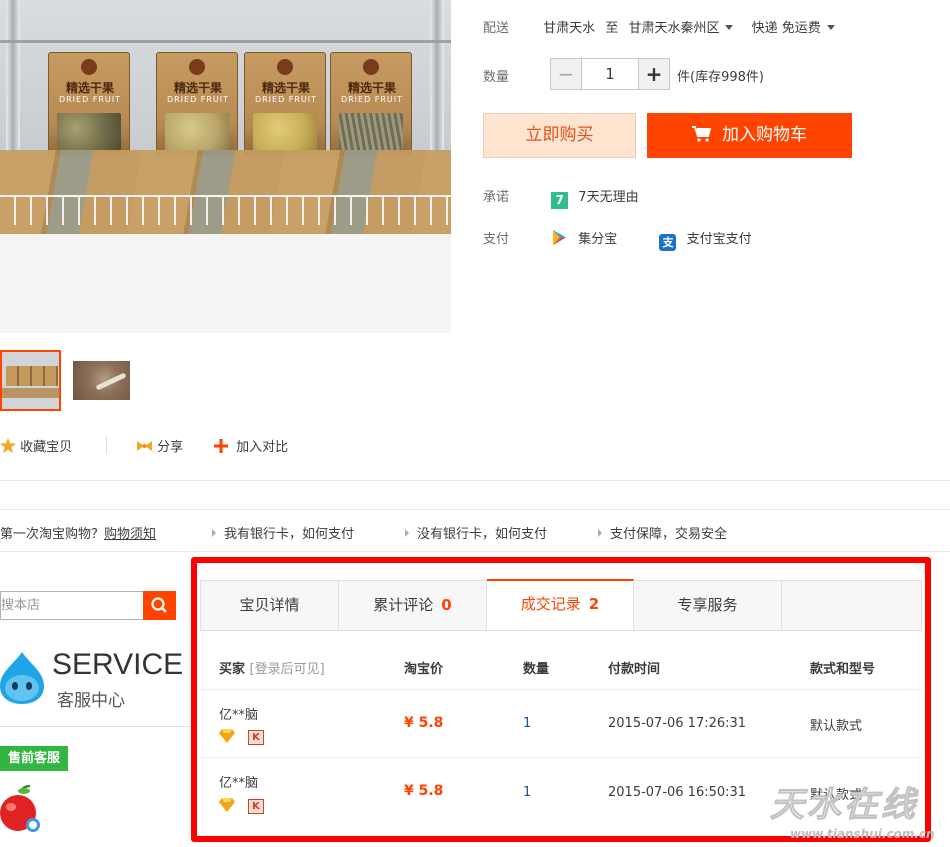 Image resolution: width=950 pixels, height=847 pixels. What do you see at coordinates (225, 41) in the screenshot?
I see `shelf-bar` at bounding box center [225, 41].